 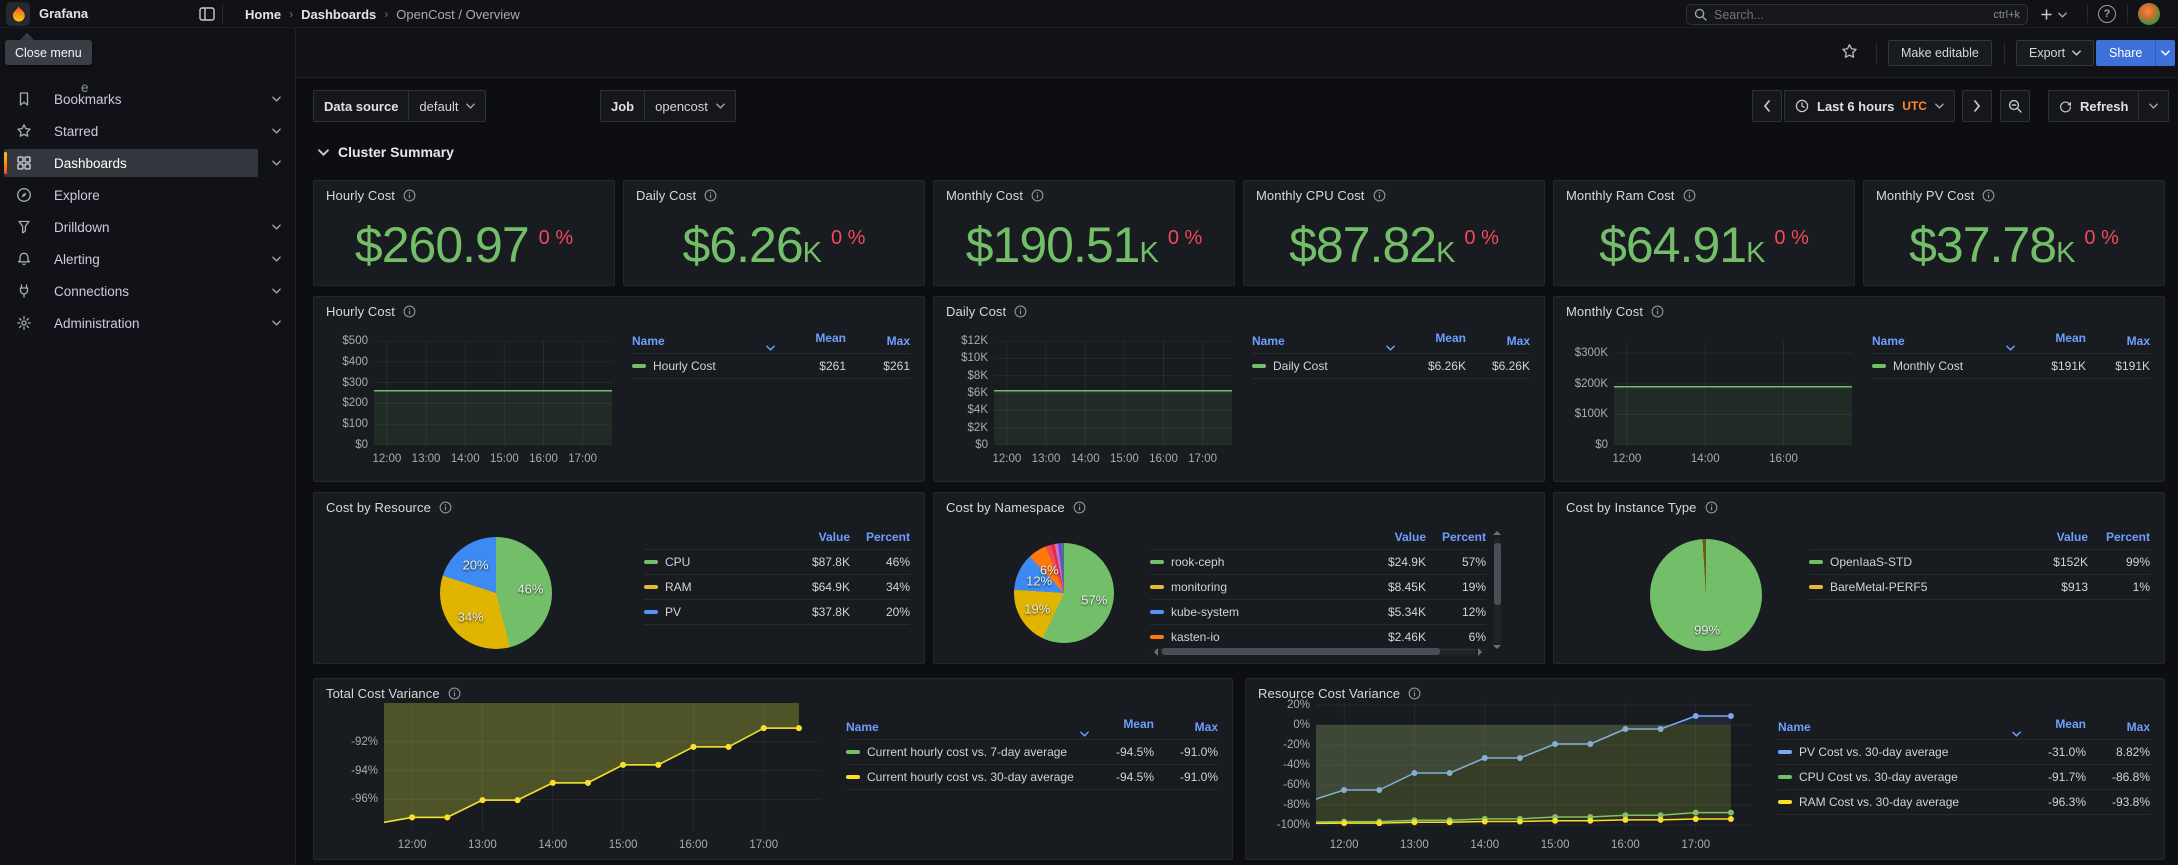 I want to click on refresh-button: Refresh, so click(x=2093, y=106).